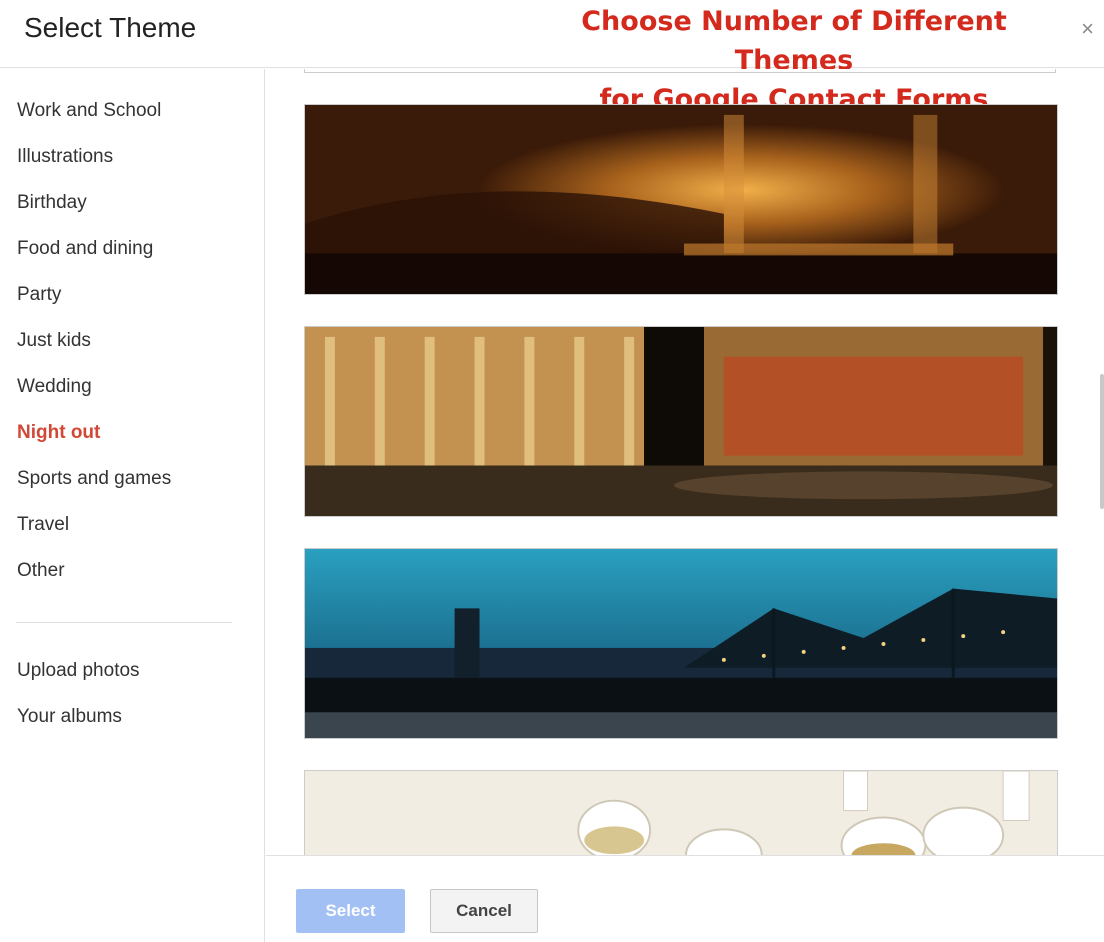  What do you see at coordinates (85, 249) in the screenshot?
I see `sidebar-item-food-and-dining: Food and dining` at bounding box center [85, 249].